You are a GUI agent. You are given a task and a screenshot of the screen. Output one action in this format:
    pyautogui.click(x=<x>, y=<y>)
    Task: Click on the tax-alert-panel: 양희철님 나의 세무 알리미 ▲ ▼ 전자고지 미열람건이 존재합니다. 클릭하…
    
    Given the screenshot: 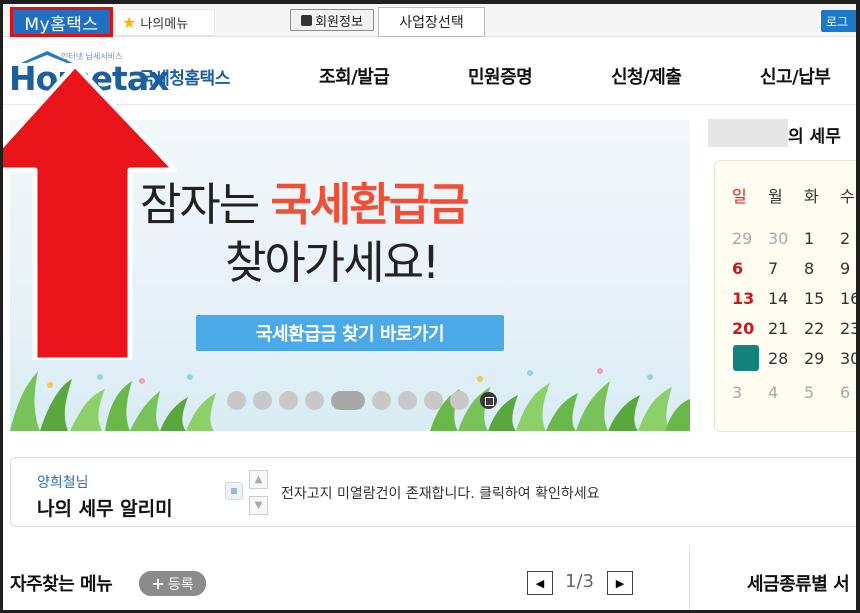 What is the action you would take?
    pyautogui.click(x=435, y=492)
    